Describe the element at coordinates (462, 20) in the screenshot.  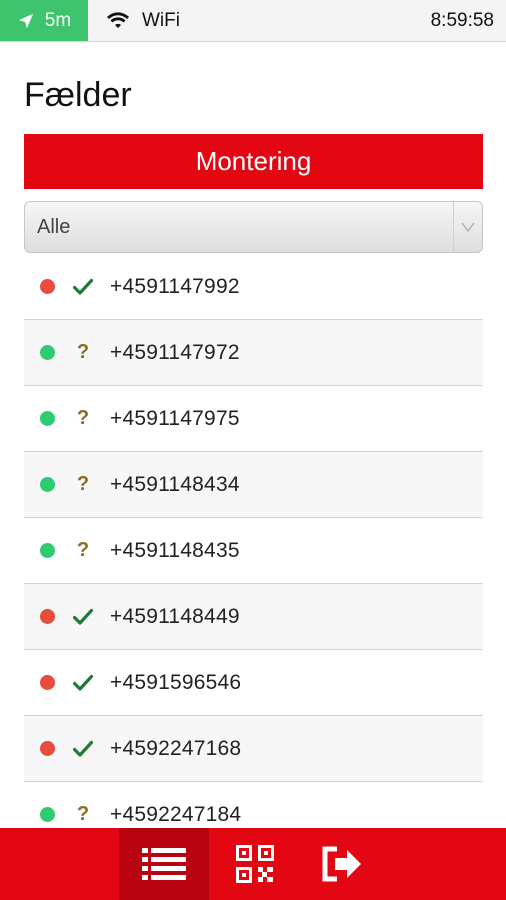
I see `clock: 8:59:58` at that location.